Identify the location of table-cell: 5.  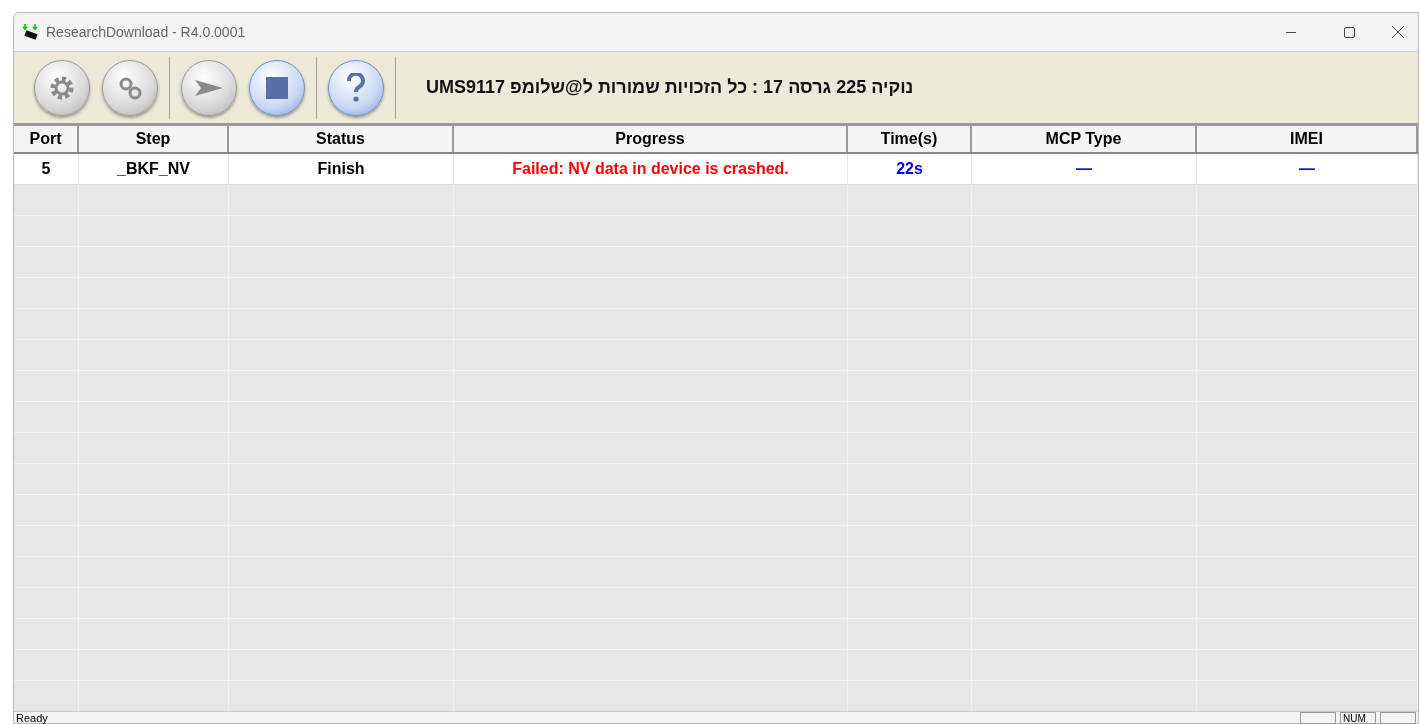
(46, 169).